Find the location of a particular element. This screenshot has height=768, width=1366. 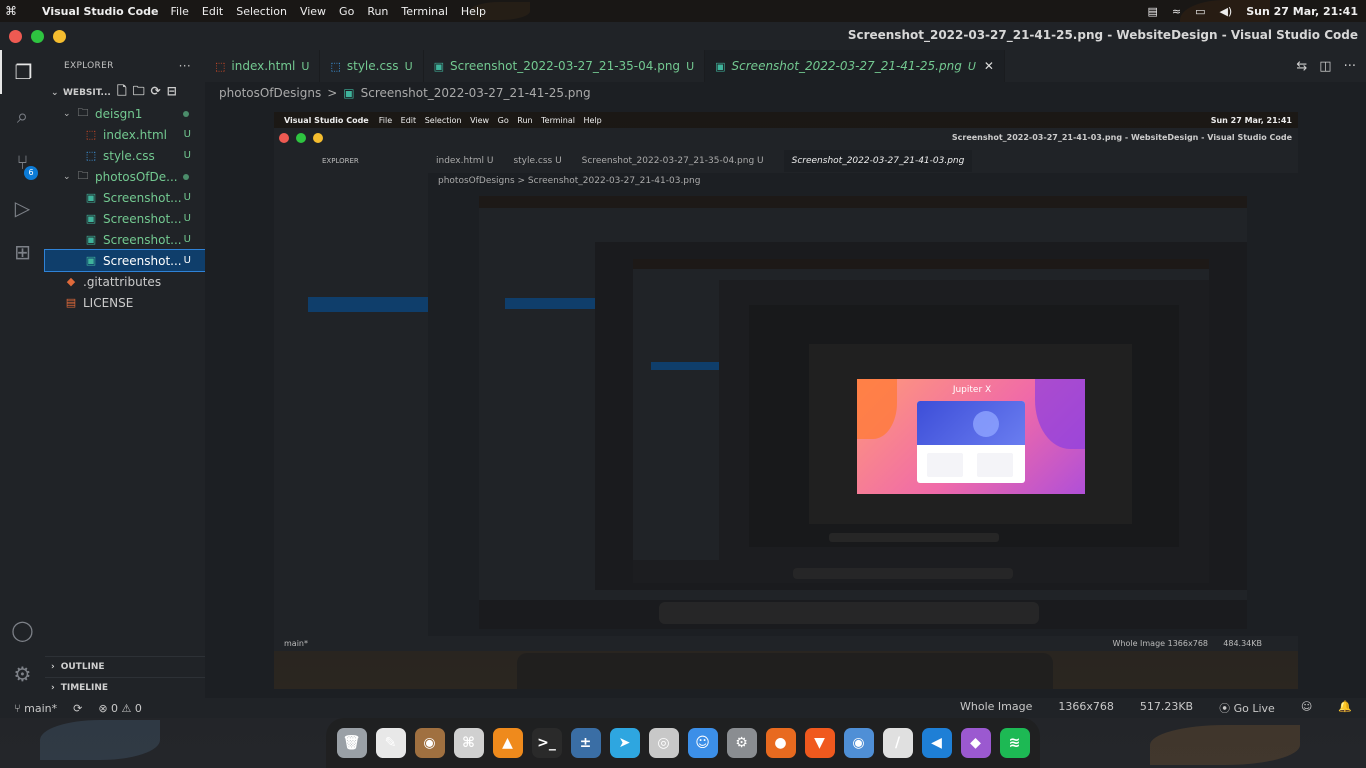

chevron-down-icon: ⌄ is located at coordinates (55, 92).